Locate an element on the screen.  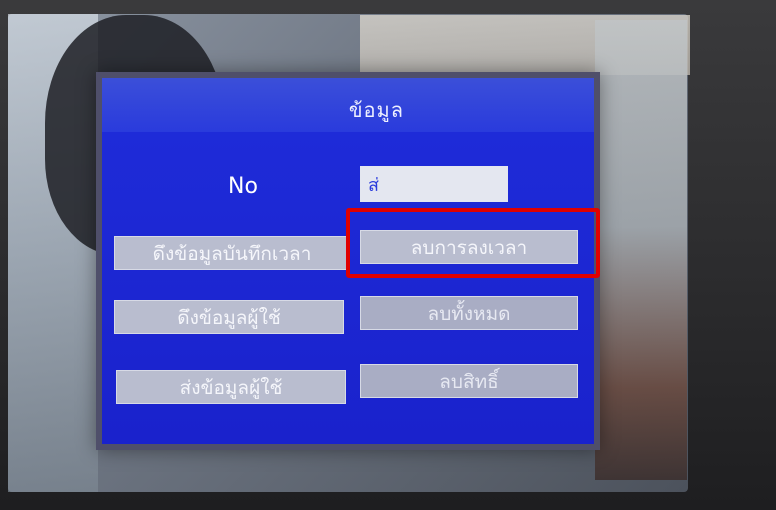
upload-users-button: ส่งข้อมูลผู้ใช้ is located at coordinates (231, 387).